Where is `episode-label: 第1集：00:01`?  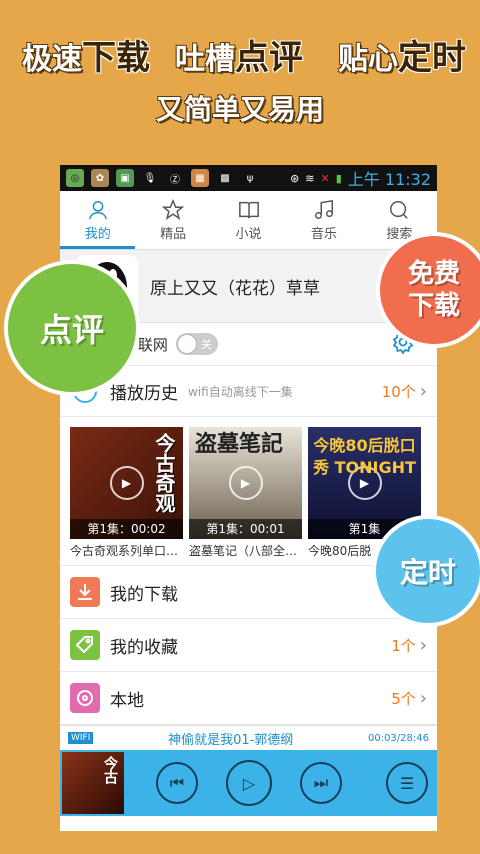 episode-label: 第1集：00:01 is located at coordinates (245, 529).